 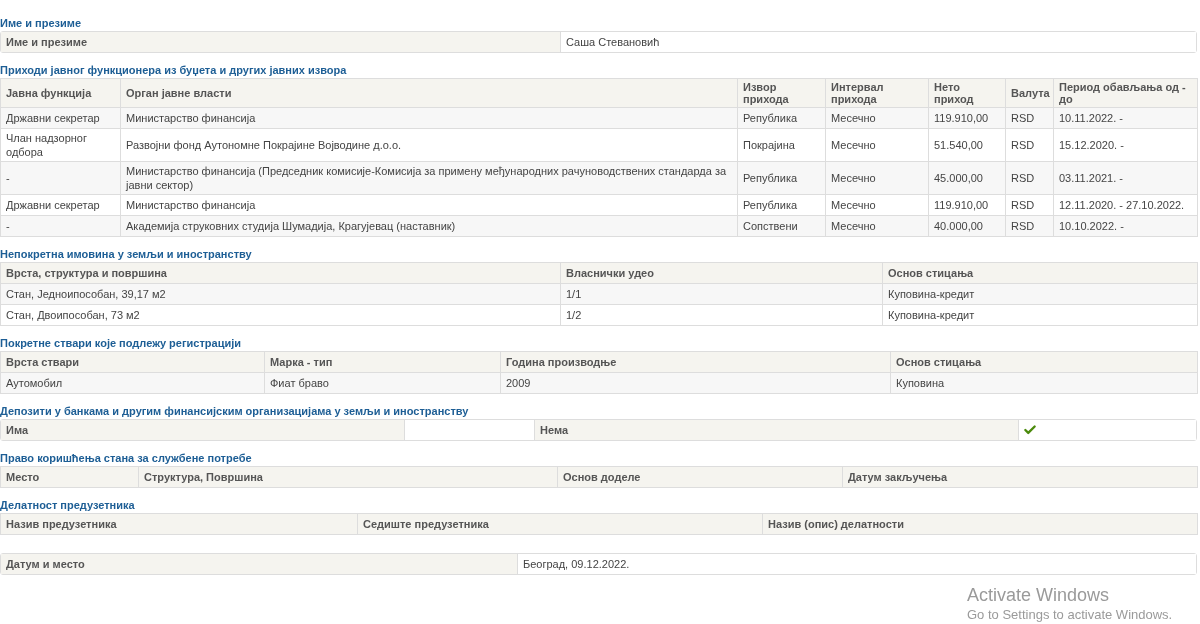 What do you see at coordinates (67, 505) in the screenshot?
I see `section-title: Делатност предузетника` at bounding box center [67, 505].